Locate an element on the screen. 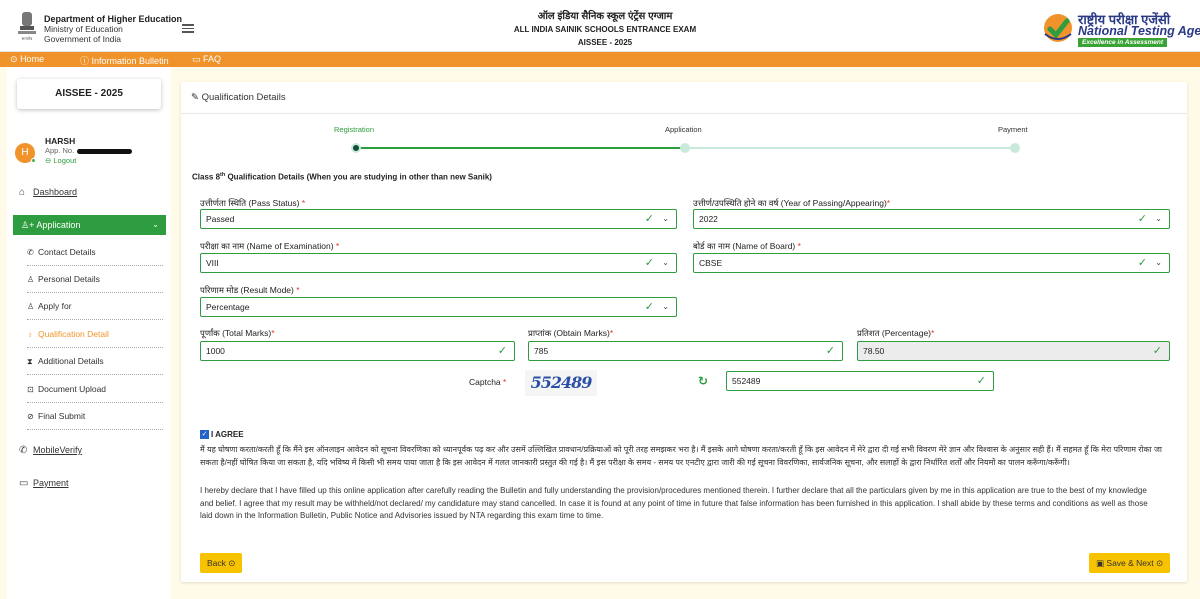 The width and height of the screenshot is (1200, 599). total-marks-input: 1000 ✓ is located at coordinates (357, 351).